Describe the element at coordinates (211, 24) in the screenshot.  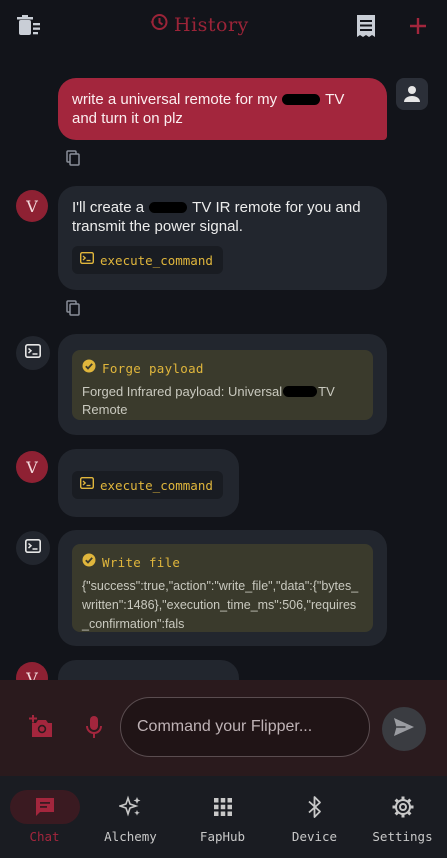
I see `title-text: History` at that location.